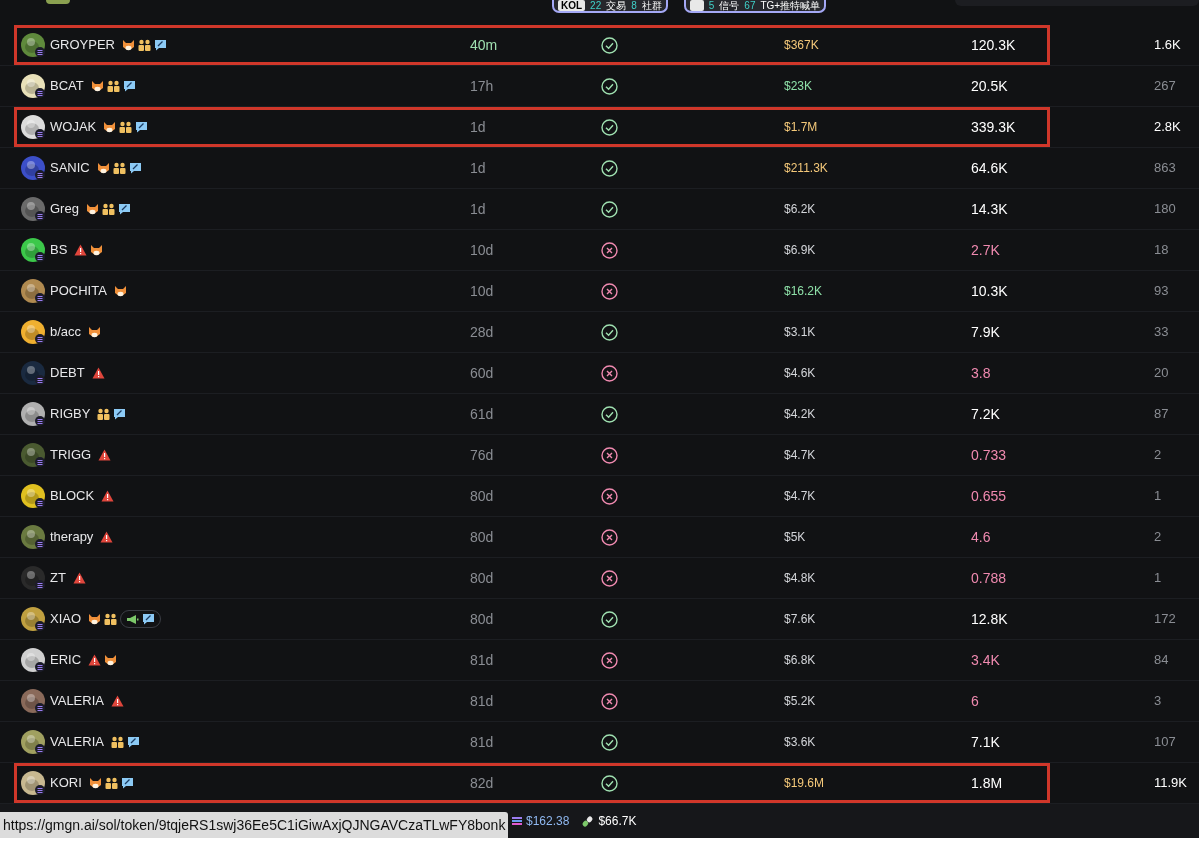 Image resolution: width=1199 pixels, height=842 pixels. What do you see at coordinates (800, 619) in the screenshot?
I see `market-cap-text: $7.6K` at bounding box center [800, 619].